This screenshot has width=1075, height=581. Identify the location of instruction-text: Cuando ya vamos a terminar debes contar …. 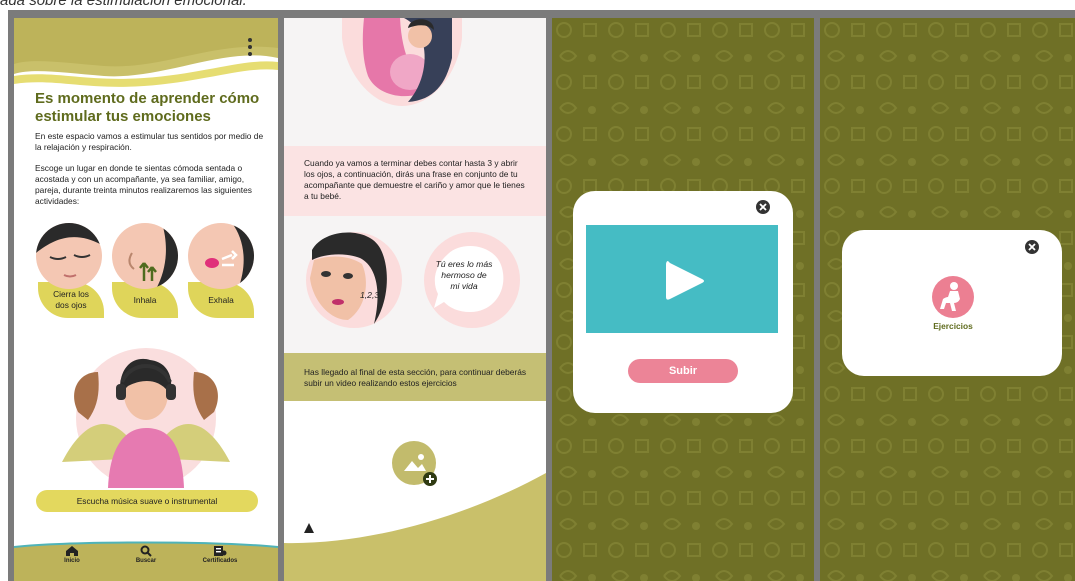
(414, 179).